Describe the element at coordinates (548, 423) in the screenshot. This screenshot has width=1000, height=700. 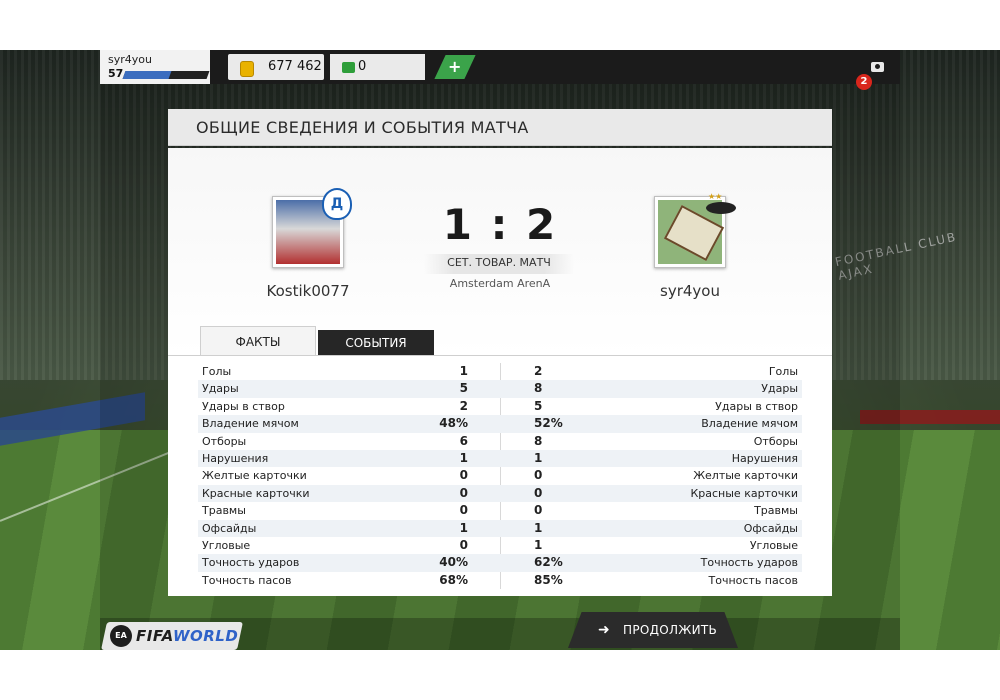
I see `stat-value-away: 52%` at that location.